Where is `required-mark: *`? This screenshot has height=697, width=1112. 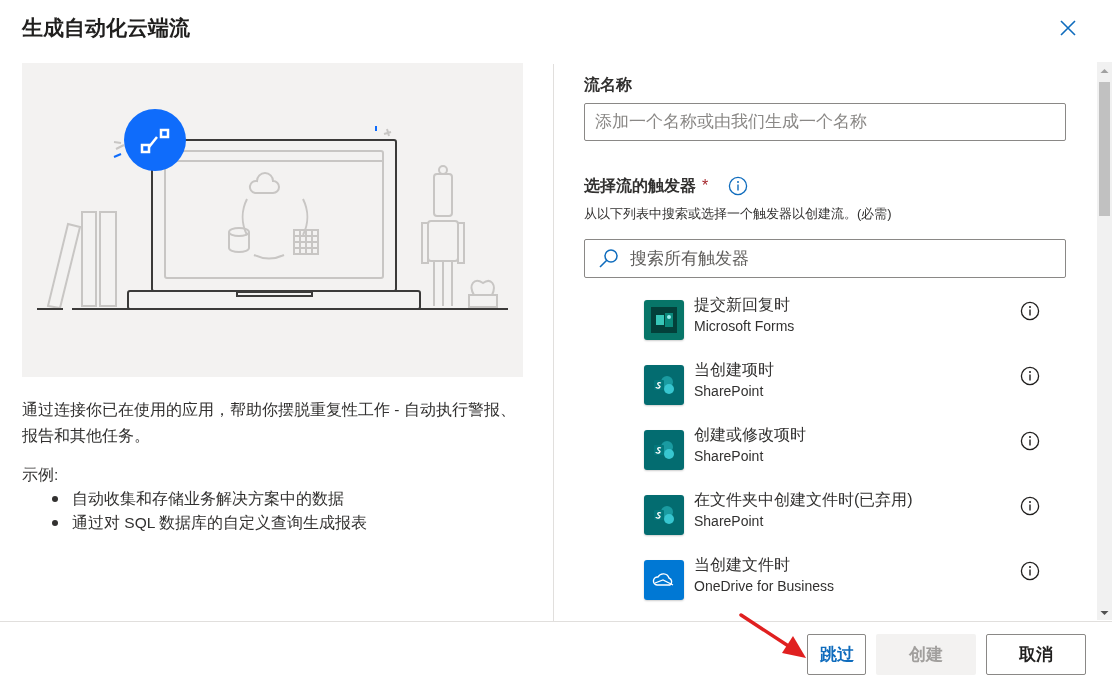
required-mark: * is located at coordinates (705, 186).